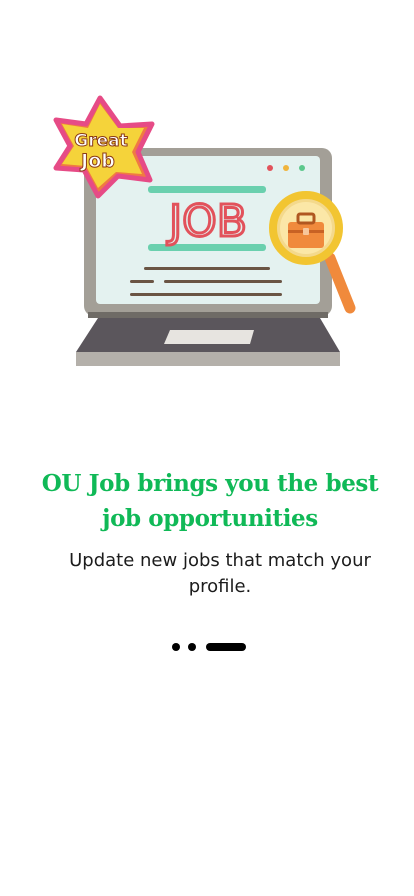 The width and height of the screenshot is (414, 896). I want to click on page-indicator, so click(209, 647).